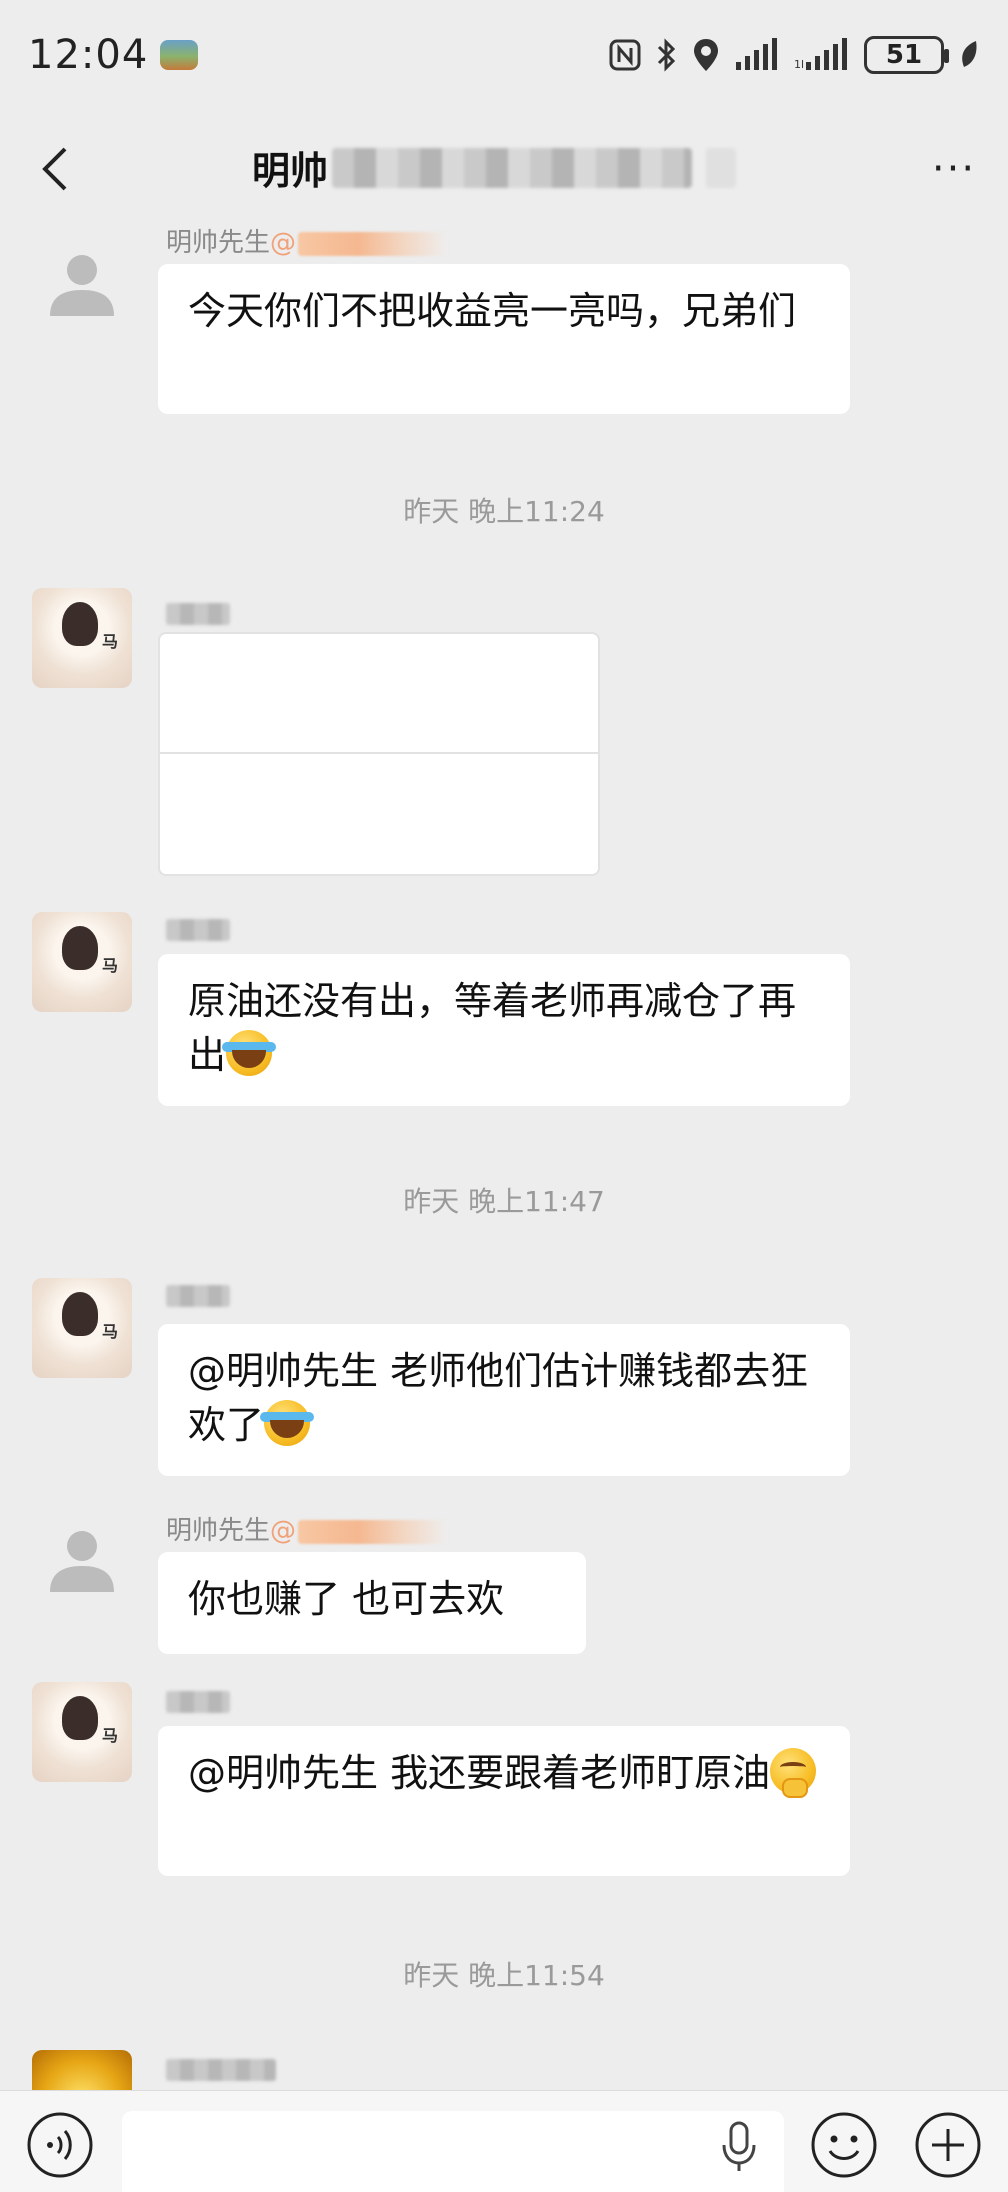 The width and height of the screenshot is (1008, 2192). I want to click on microphone-button, so click(739, 2147).